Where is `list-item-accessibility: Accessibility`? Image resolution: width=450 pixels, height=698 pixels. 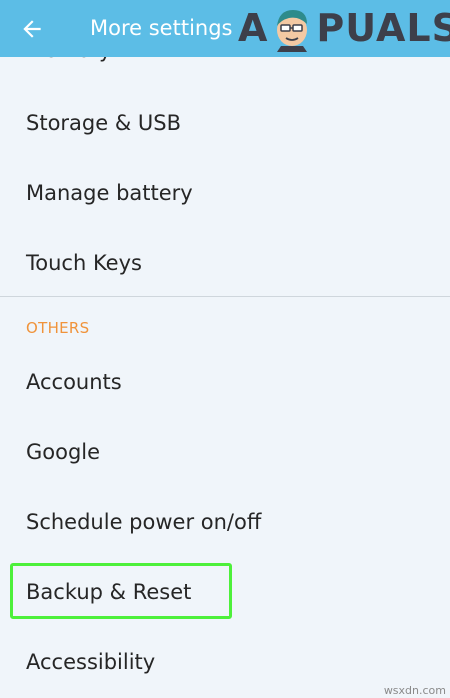 list-item-accessibility: Accessibility is located at coordinates (90, 662).